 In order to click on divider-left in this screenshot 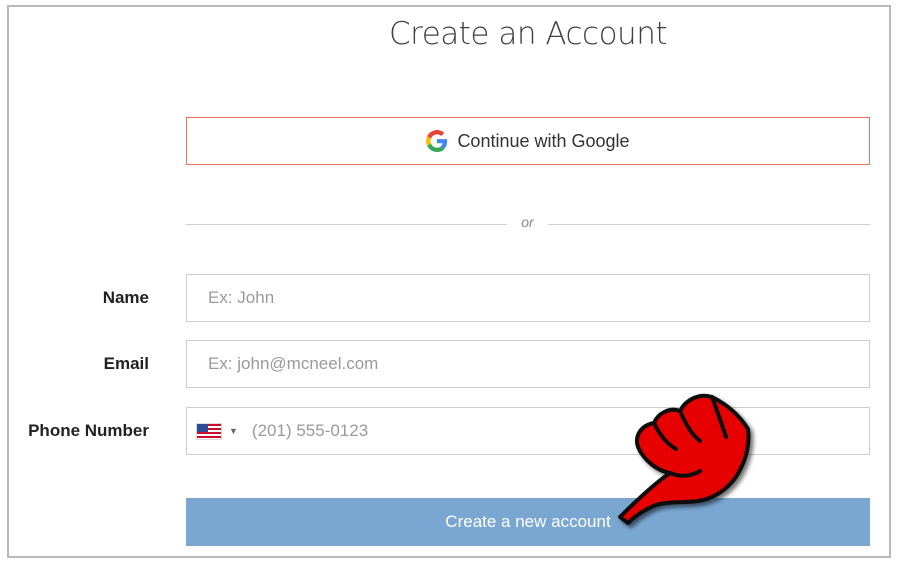, I will do `click(346, 224)`.